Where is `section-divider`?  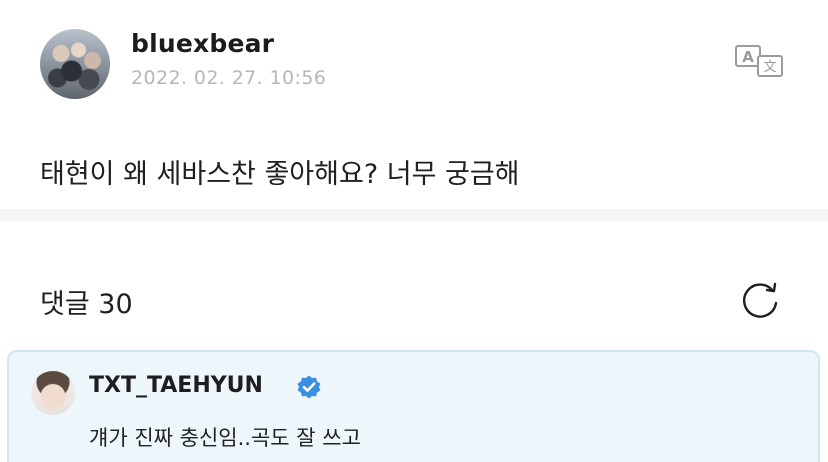
section-divider is located at coordinates (414, 215).